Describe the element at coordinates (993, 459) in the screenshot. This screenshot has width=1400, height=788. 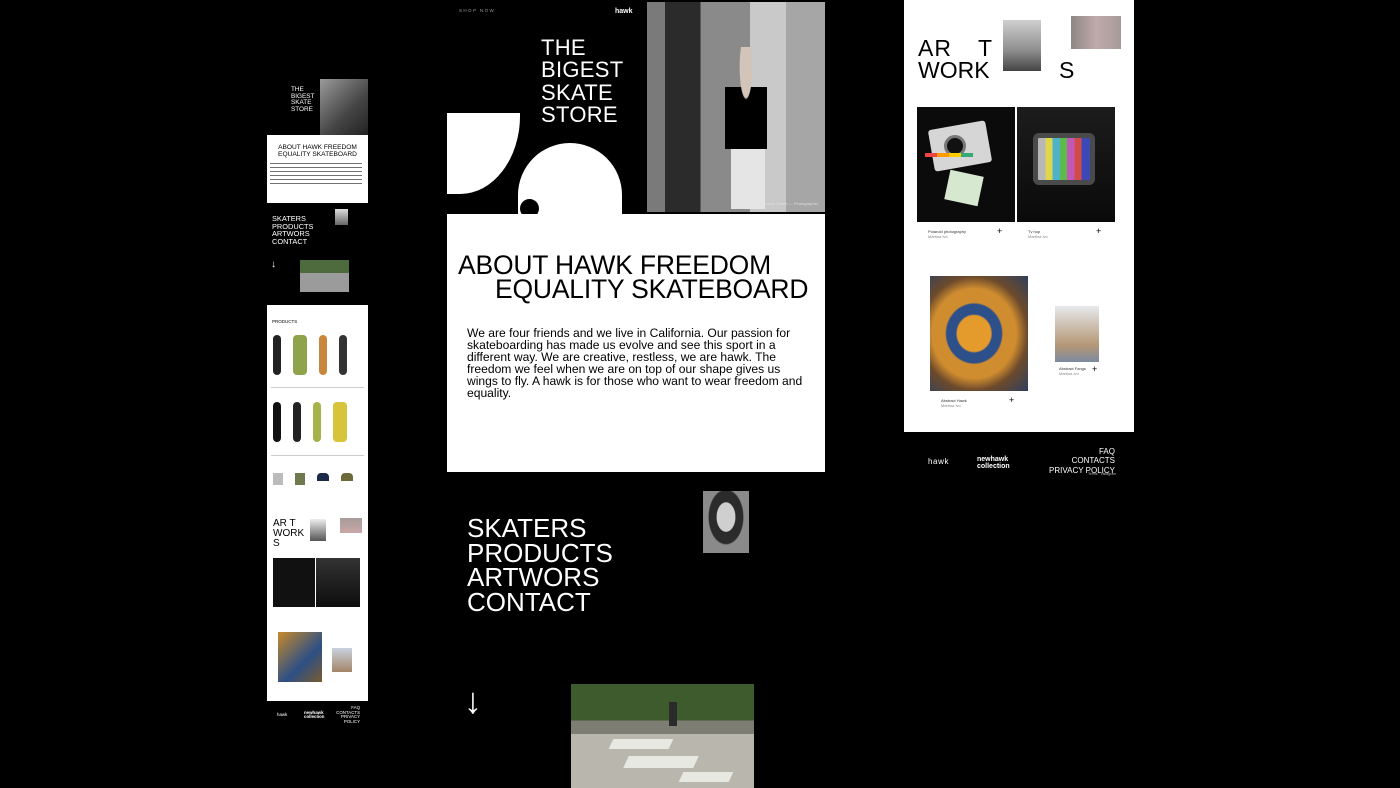
I see `footer-collection-line: newhawk` at that location.